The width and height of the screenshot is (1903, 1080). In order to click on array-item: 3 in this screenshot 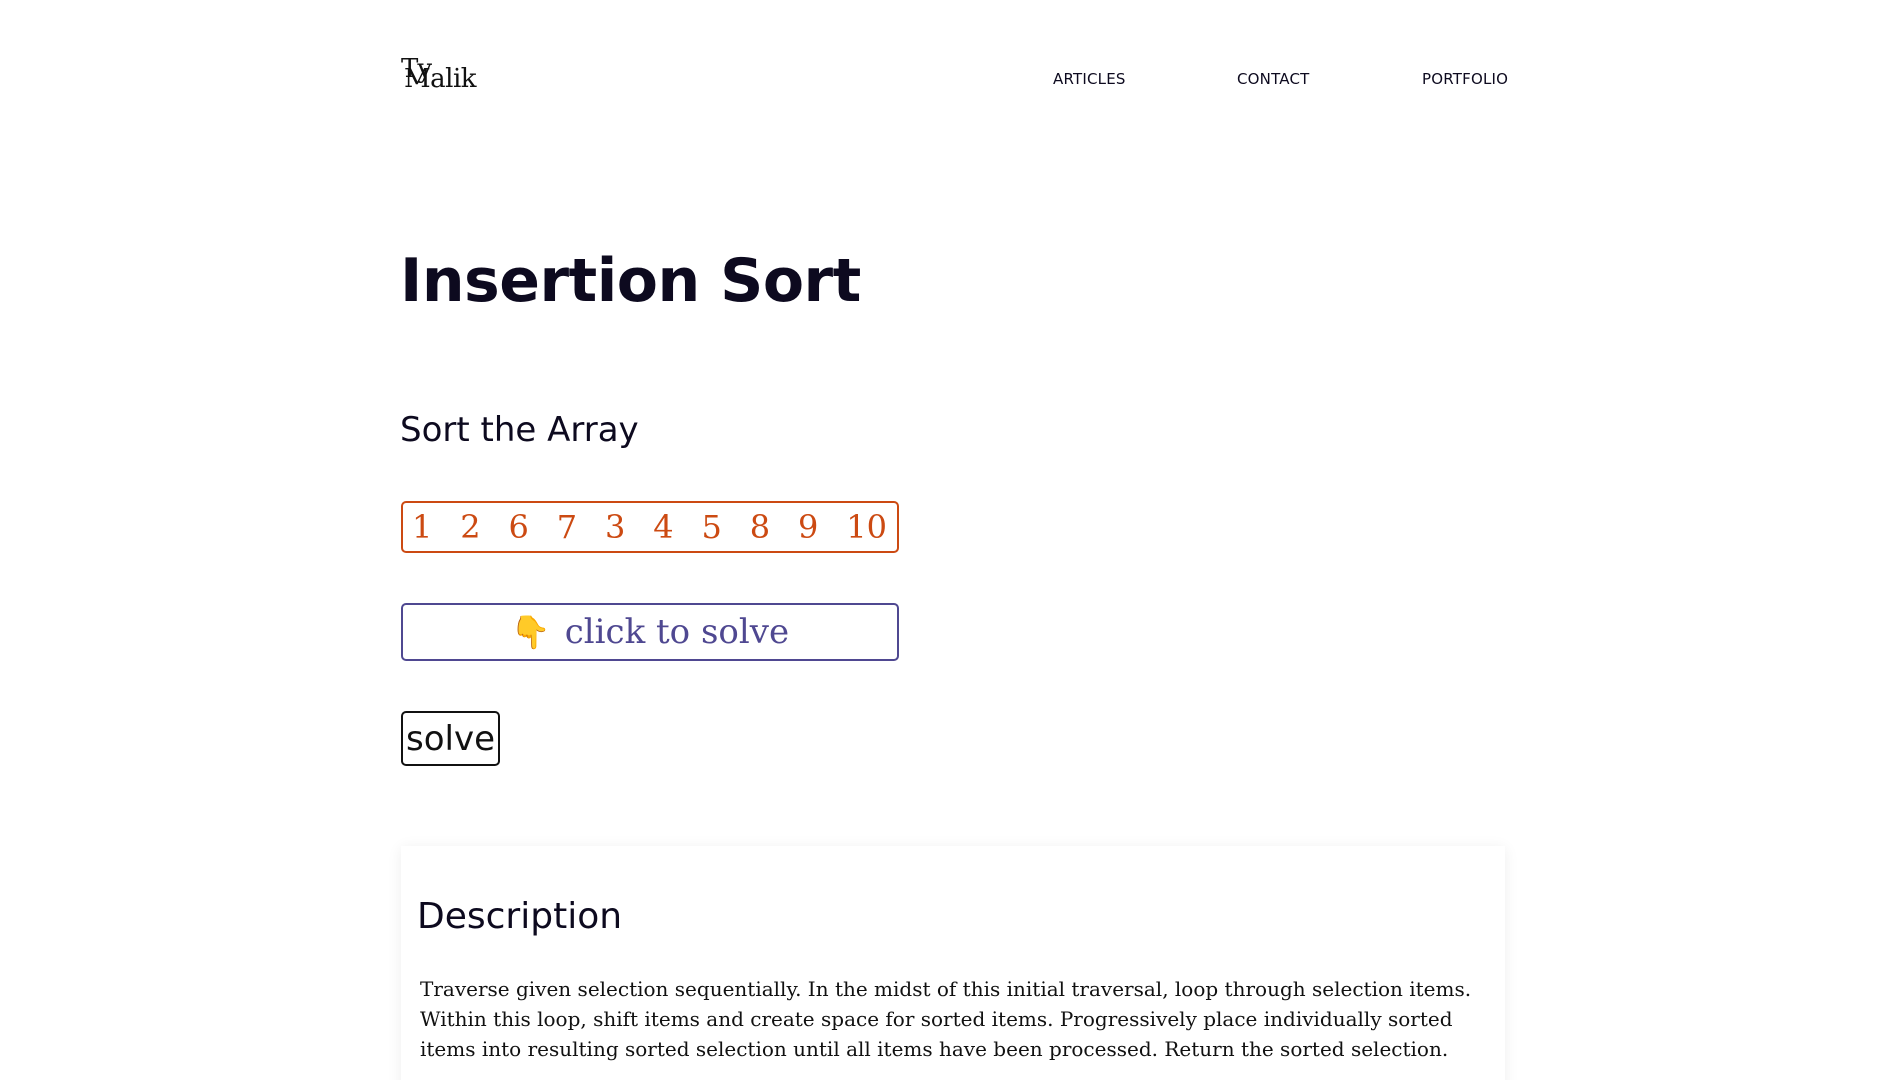, I will do `click(615, 527)`.